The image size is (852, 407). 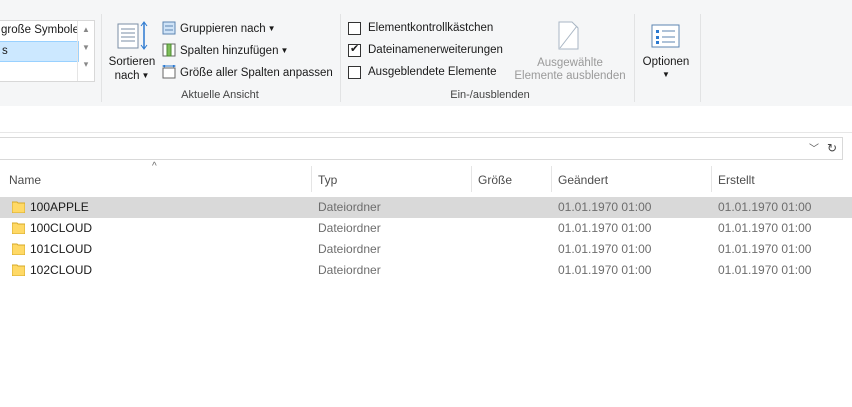 What do you see at coordinates (783, 180) in the screenshot?
I see `column-header-created: Erstellt` at bounding box center [783, 180].